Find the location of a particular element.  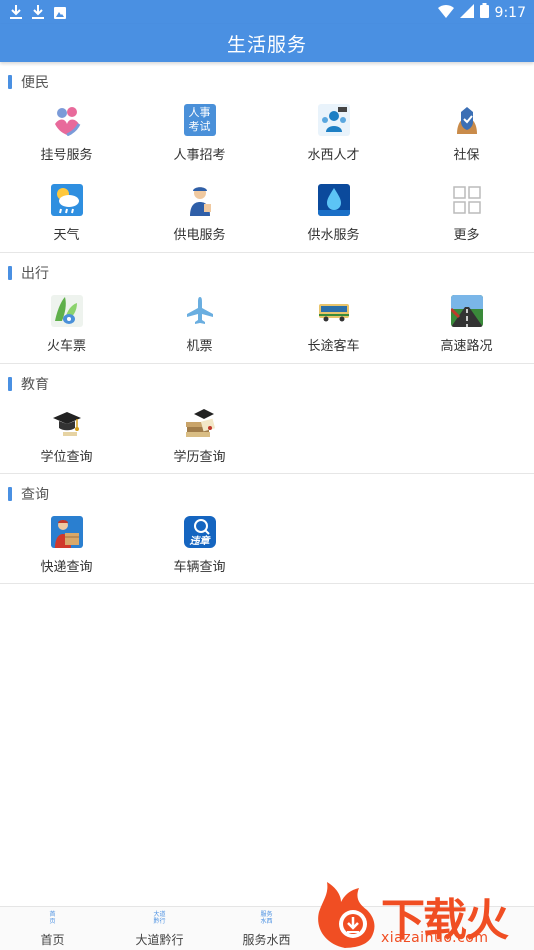

tab-dadao-qianxing: 大道 黔行 大道黔行 is located at coordinates (159, 928).